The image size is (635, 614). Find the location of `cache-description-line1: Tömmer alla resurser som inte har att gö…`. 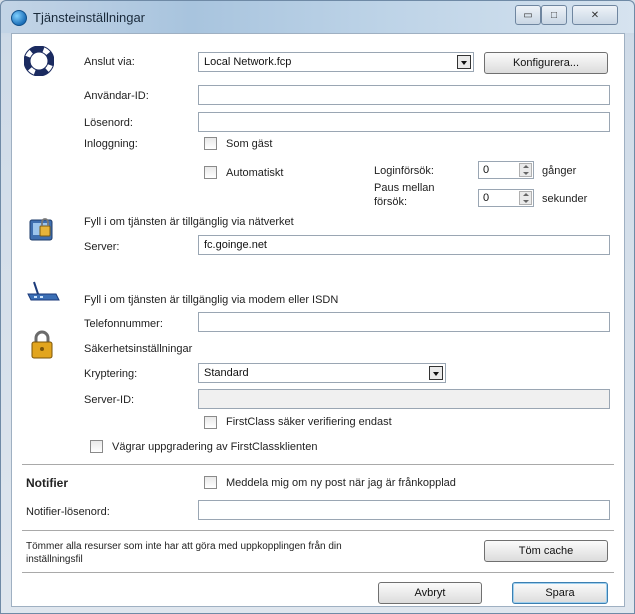

cache-description-line1: Tömmer alla resurser som inte har att gö… is located at coordinates (184, 546).